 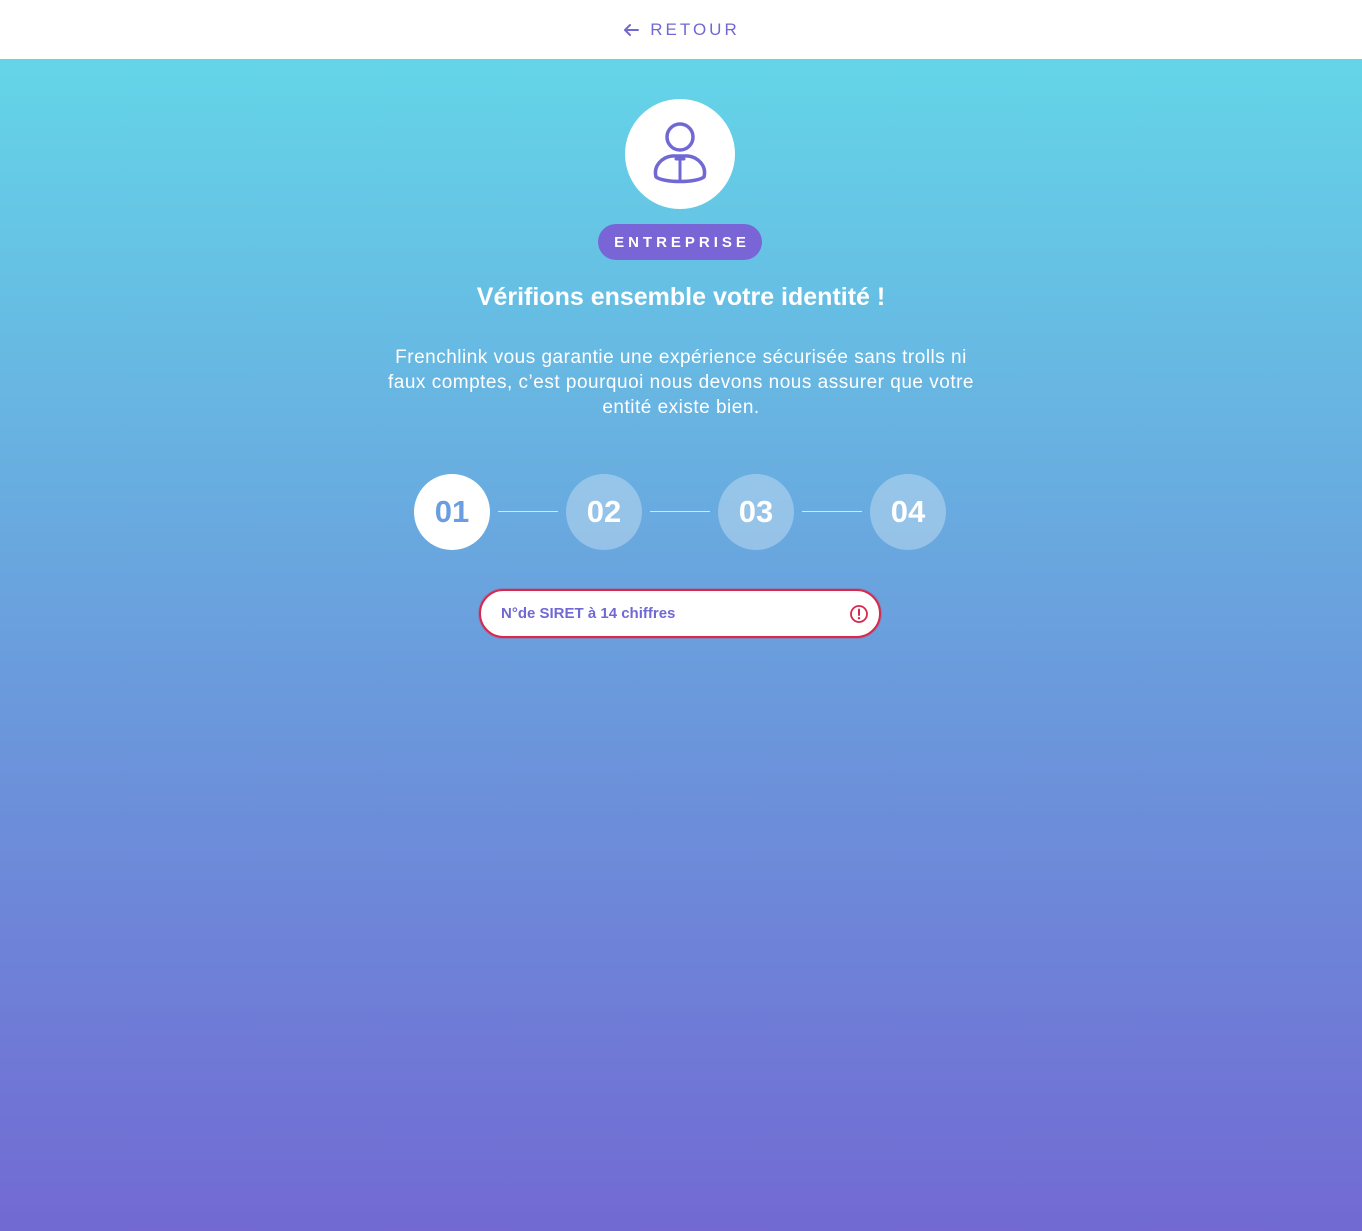 I want to click on page-title: Vérifions ensemble votre identité !, so click(x=681, y=297).